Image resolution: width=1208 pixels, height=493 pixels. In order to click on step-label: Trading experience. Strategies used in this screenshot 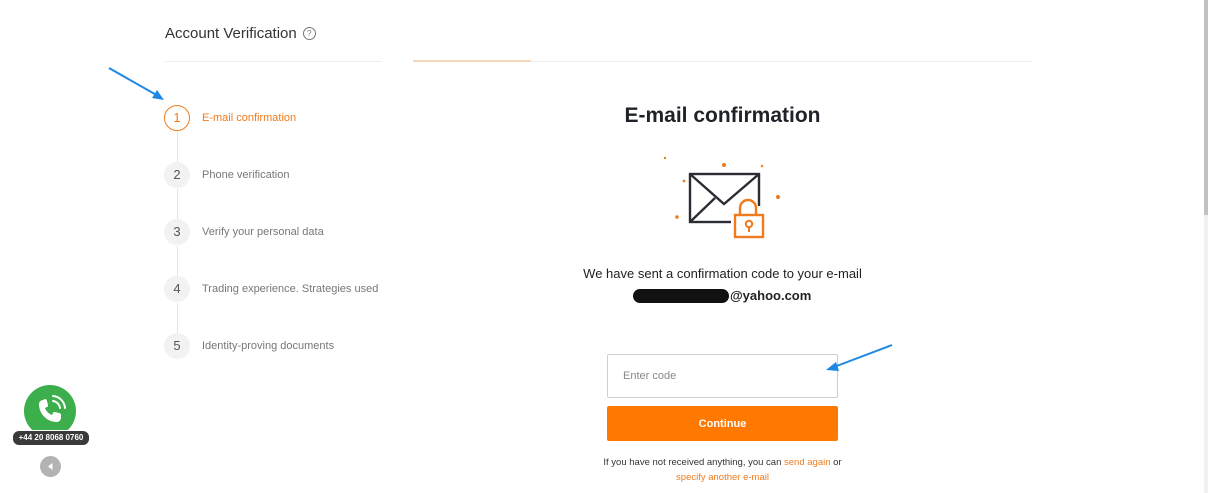, I will do `click(290, 289)`.